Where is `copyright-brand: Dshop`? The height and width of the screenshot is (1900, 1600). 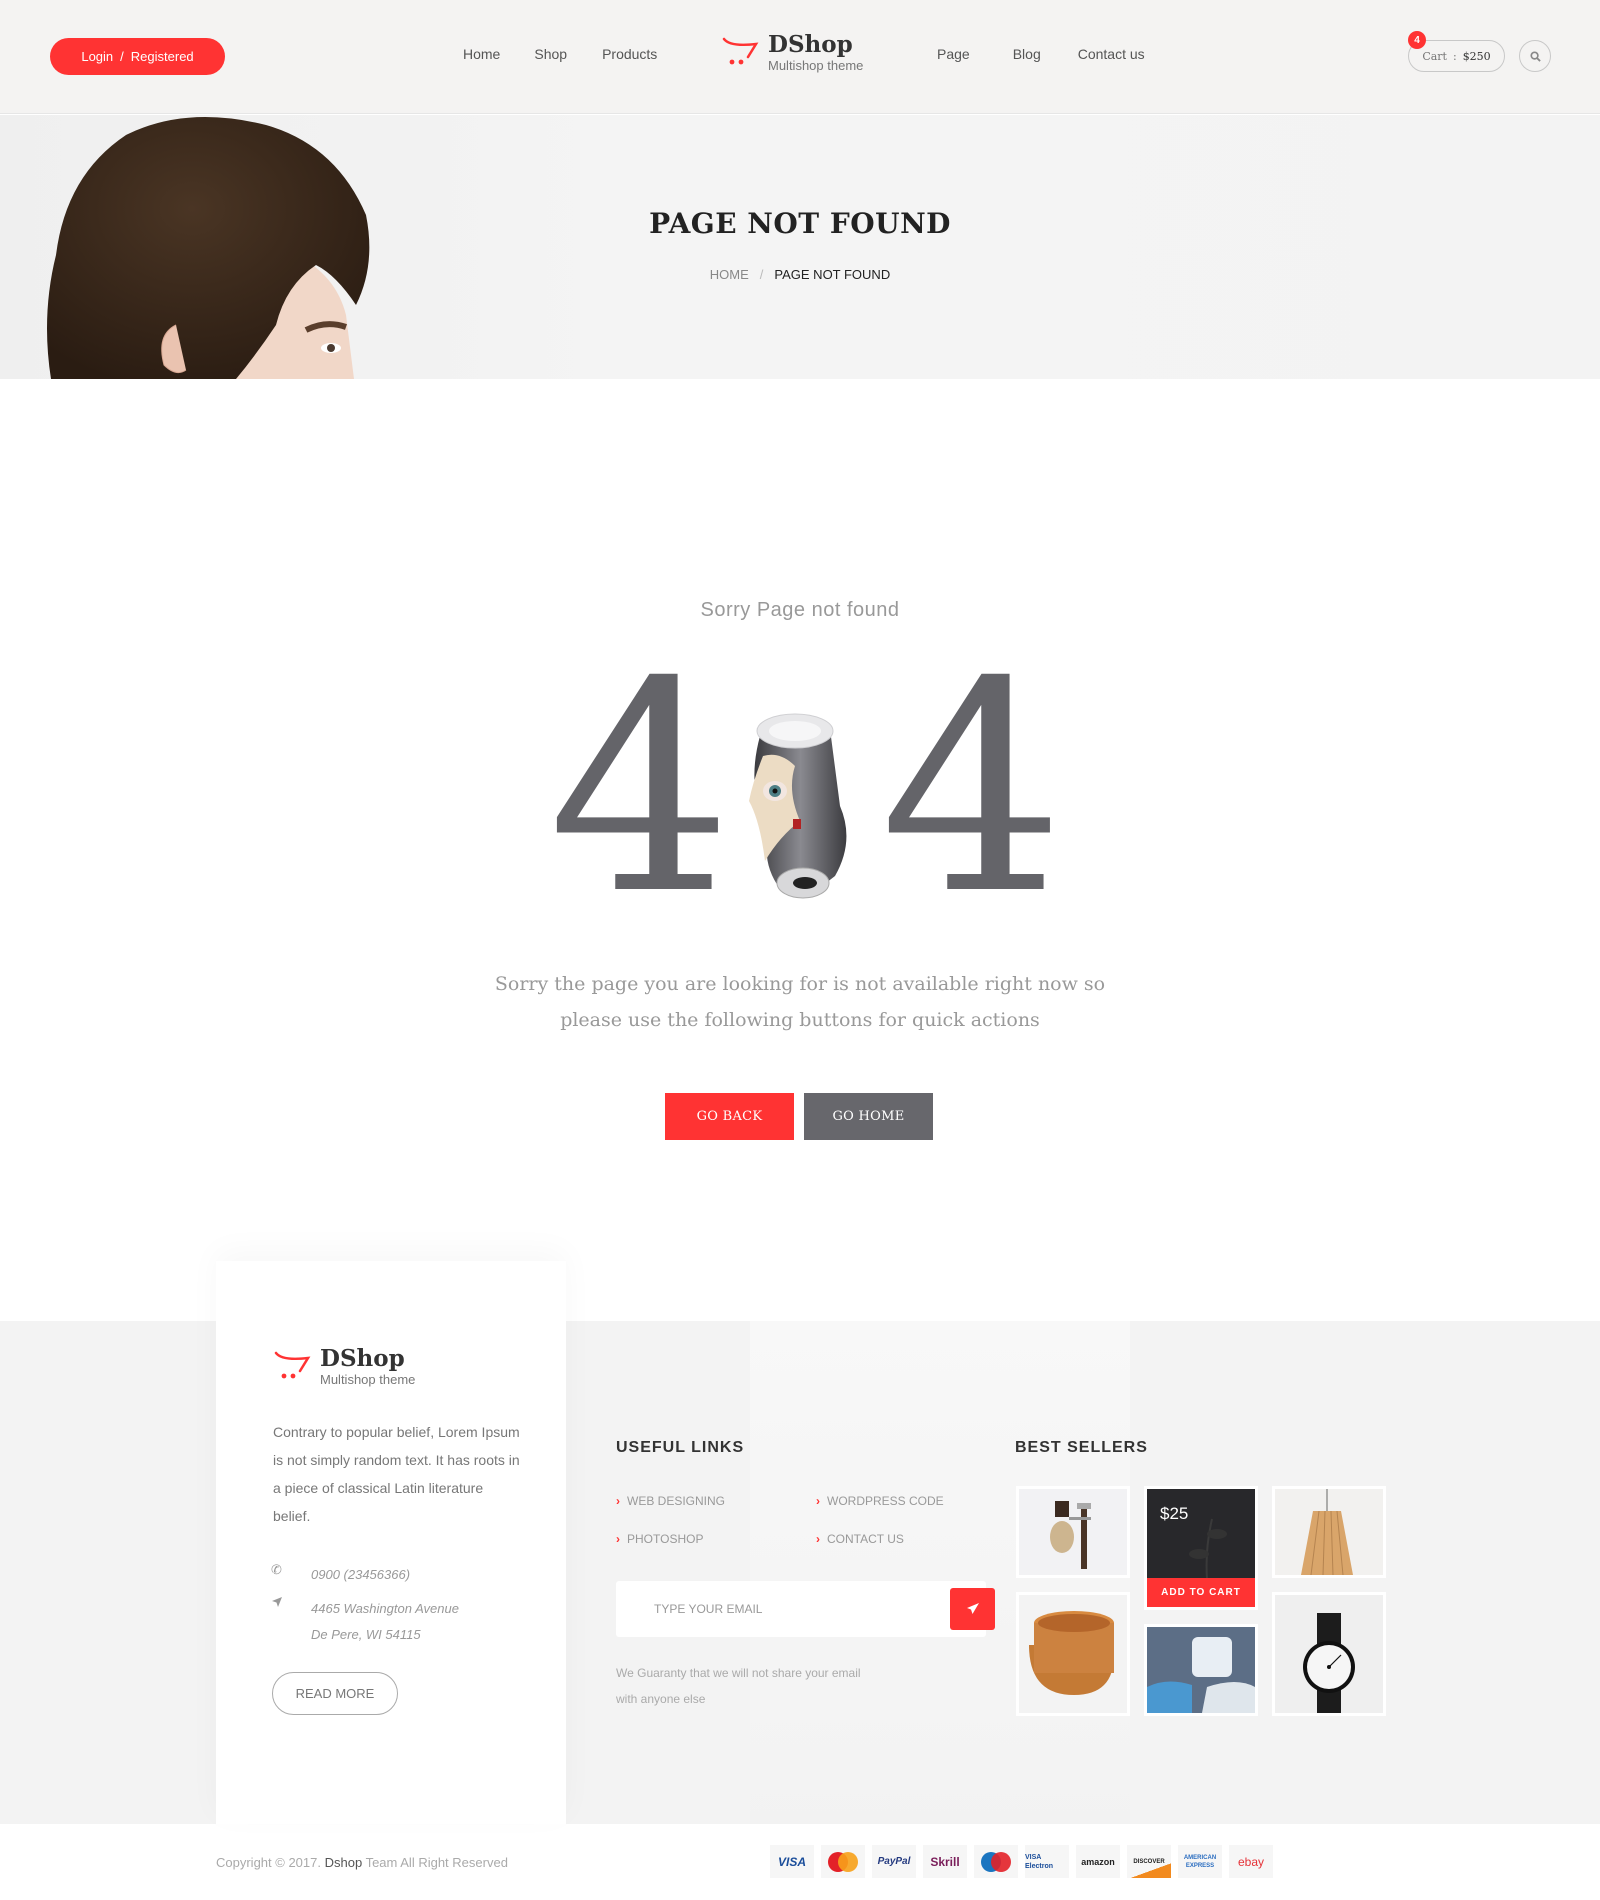
copyright-brand: Dshop is located at coordinates (344, 1862).